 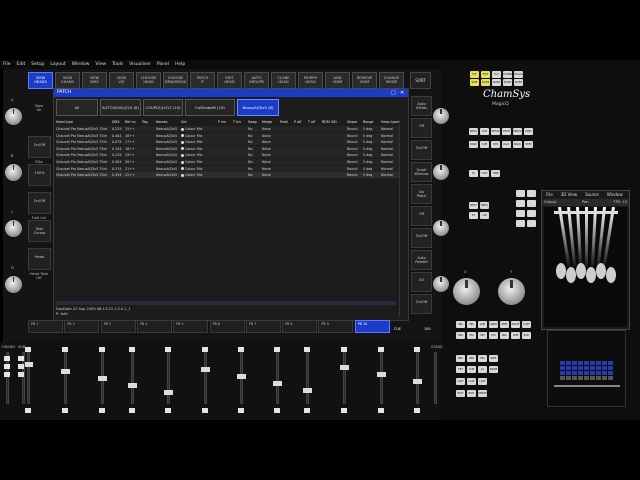 I want to click on column-header-9: Merge, so click(x=270, y=122).